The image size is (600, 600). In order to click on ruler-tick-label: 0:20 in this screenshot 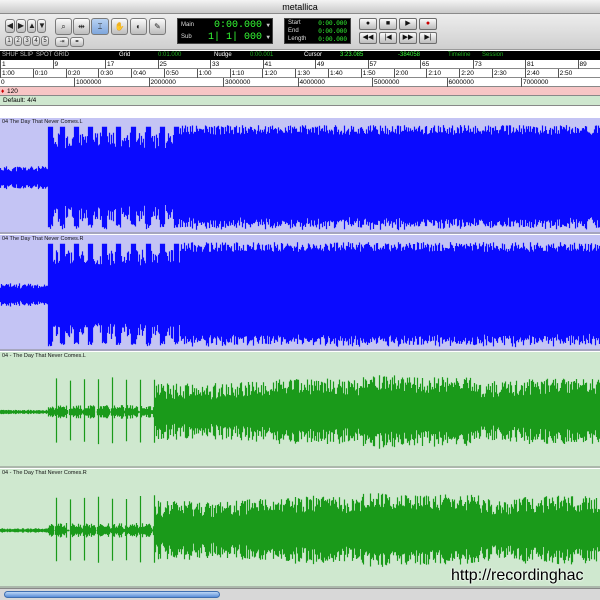, I will do `click(73, 73)`.